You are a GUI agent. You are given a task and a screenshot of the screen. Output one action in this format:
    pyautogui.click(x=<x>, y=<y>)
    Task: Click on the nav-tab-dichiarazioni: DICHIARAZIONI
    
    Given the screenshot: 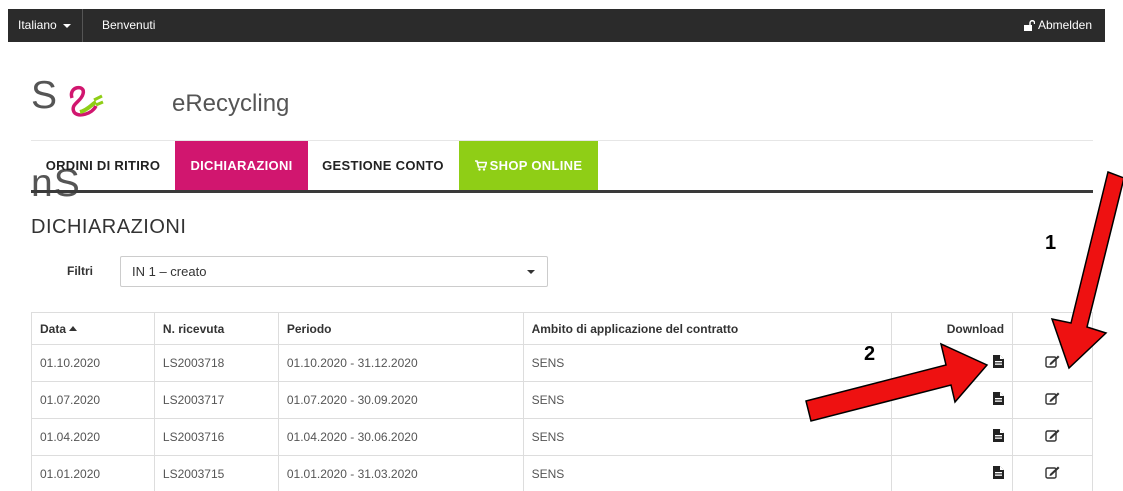 What is the action you would take?
    pyautogui.click(x=241, y=165)
    